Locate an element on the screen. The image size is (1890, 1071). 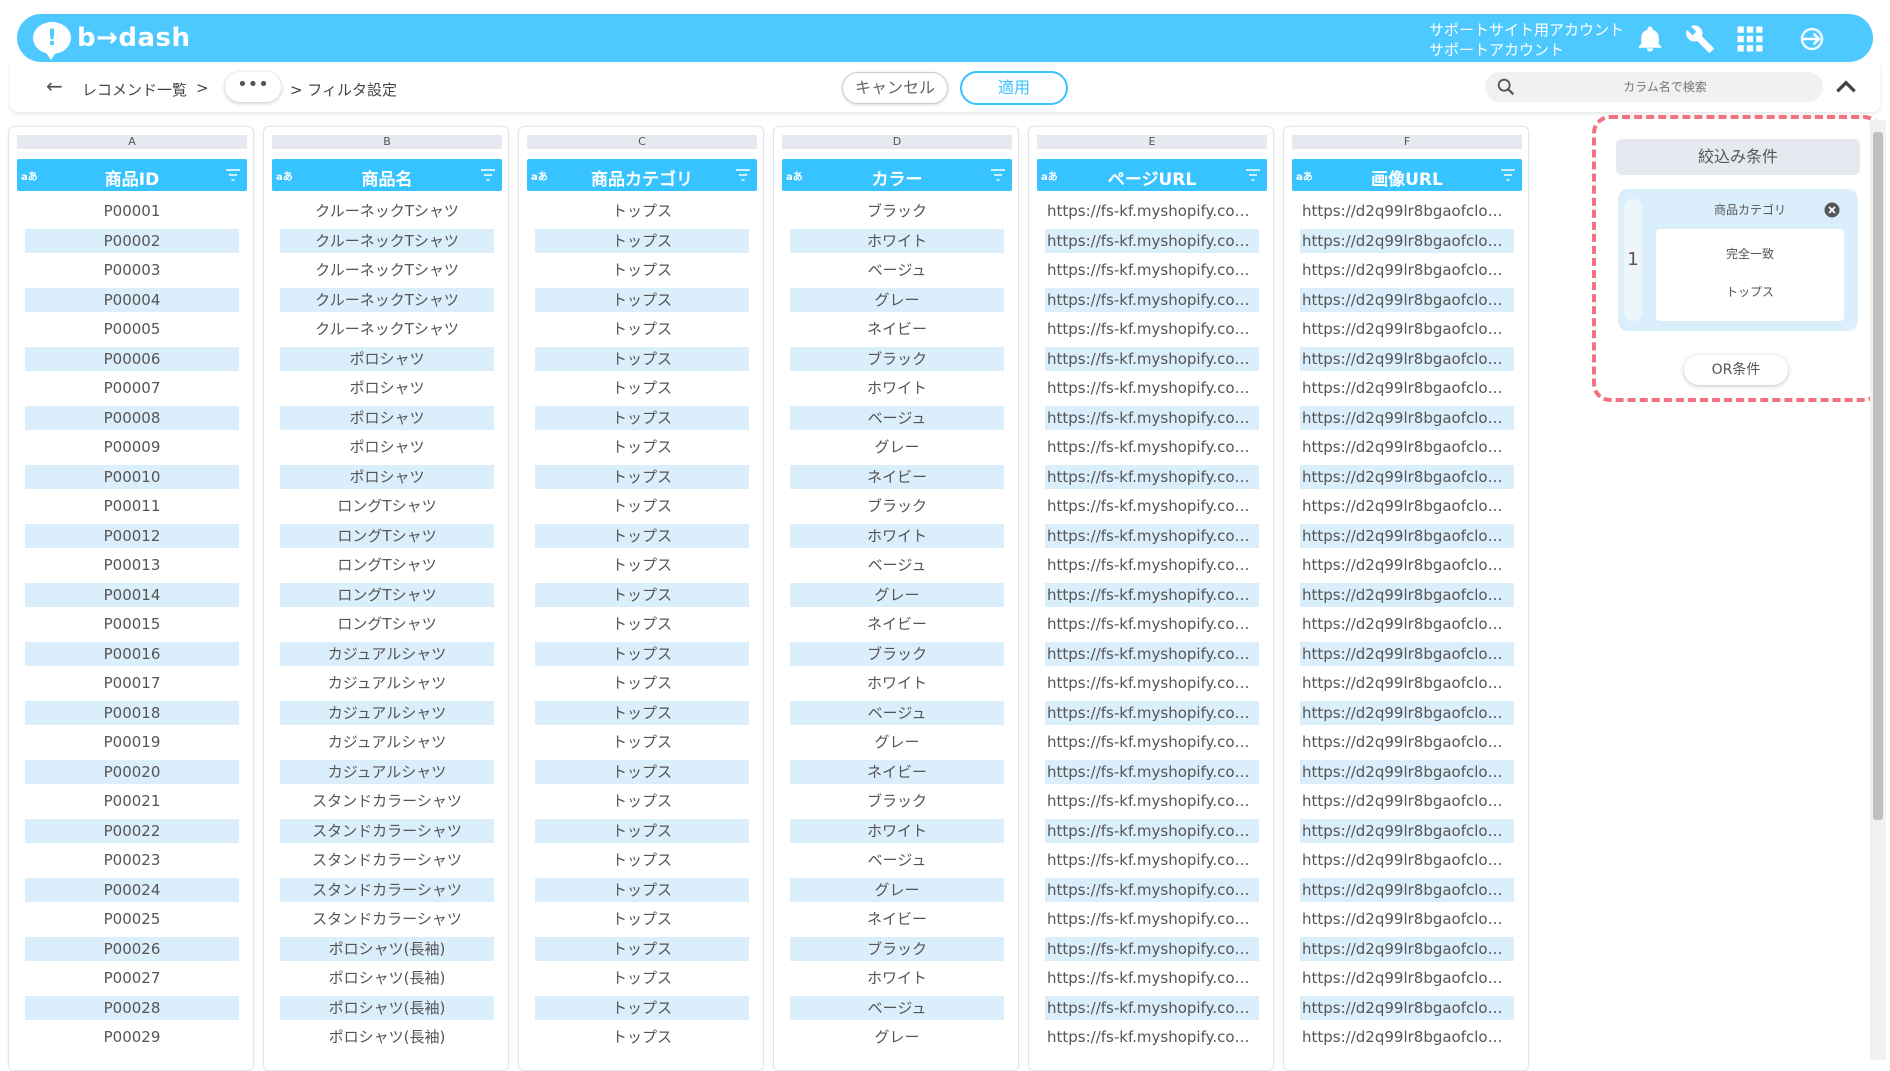
column-header: aあ ページURL is located at coordinates (1152, 175).